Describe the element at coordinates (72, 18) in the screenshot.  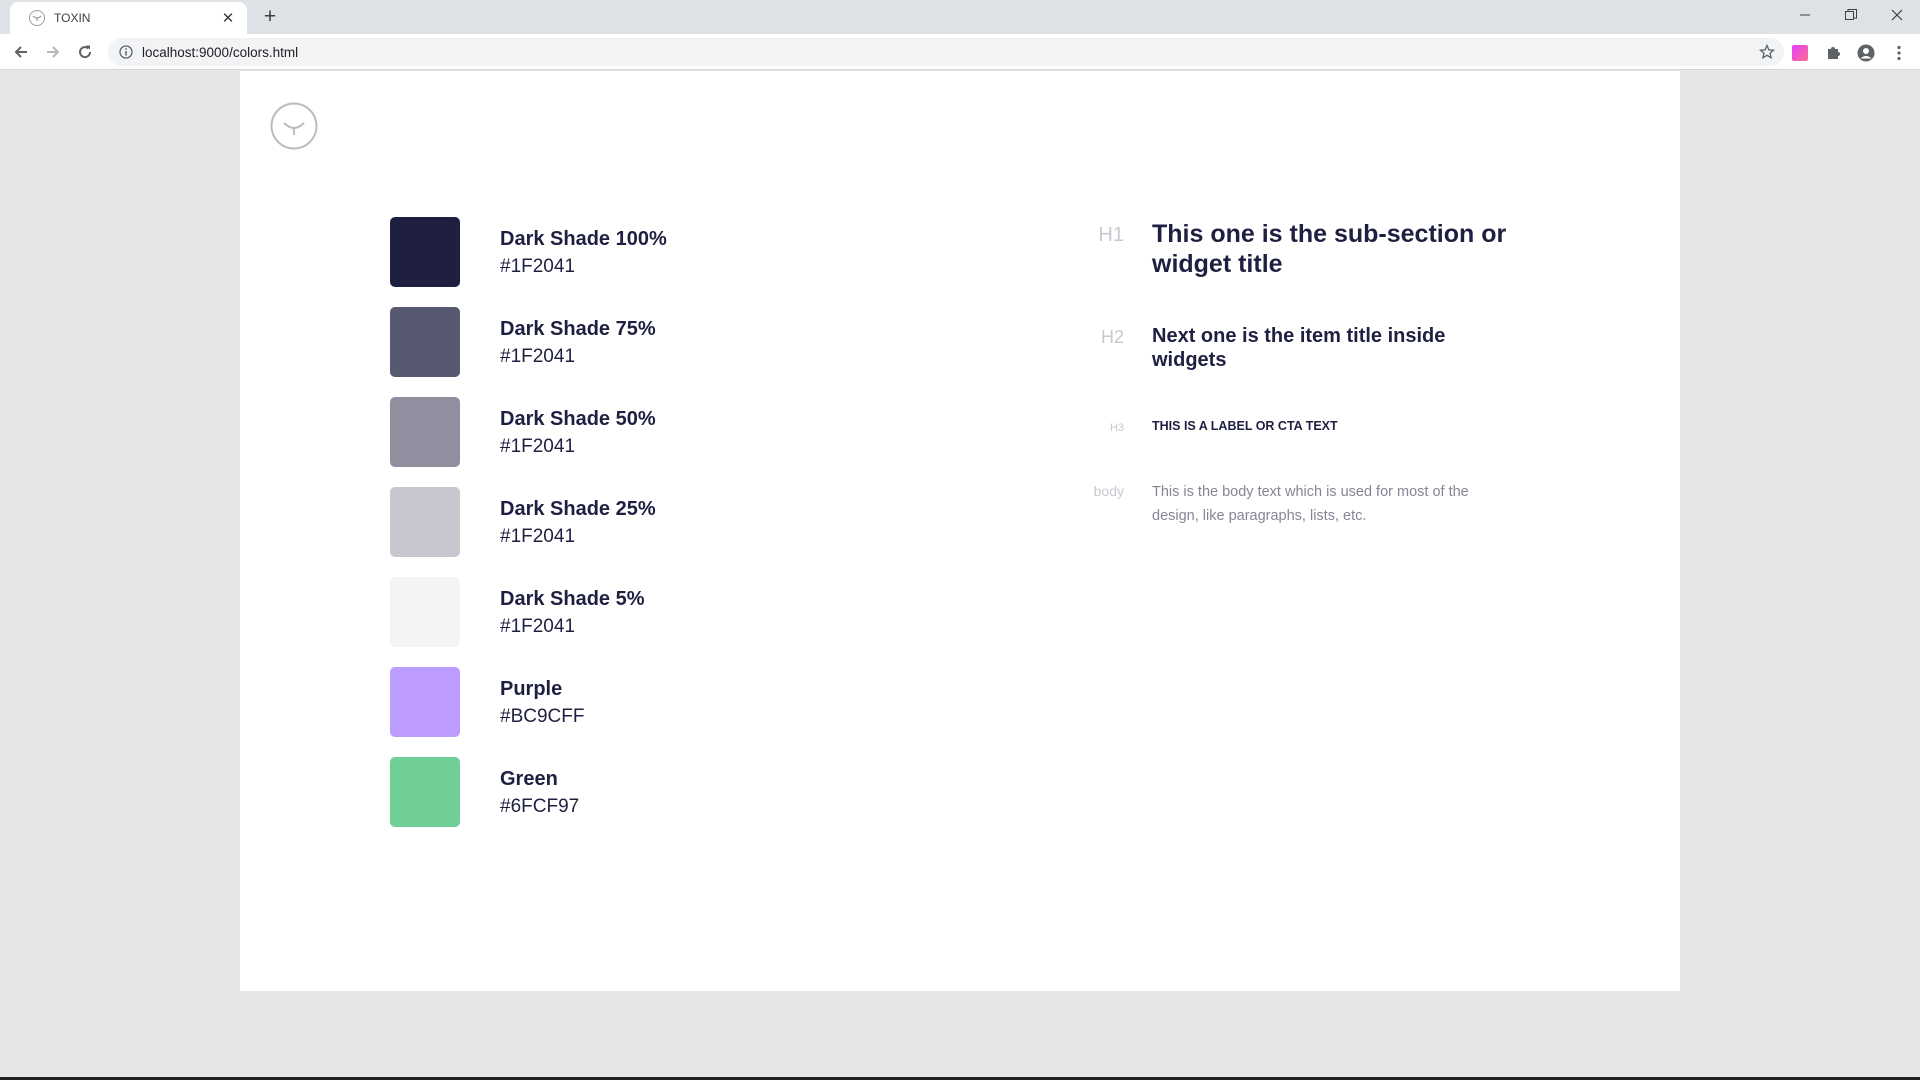
I see `tab-title: TOXIN` at that location.